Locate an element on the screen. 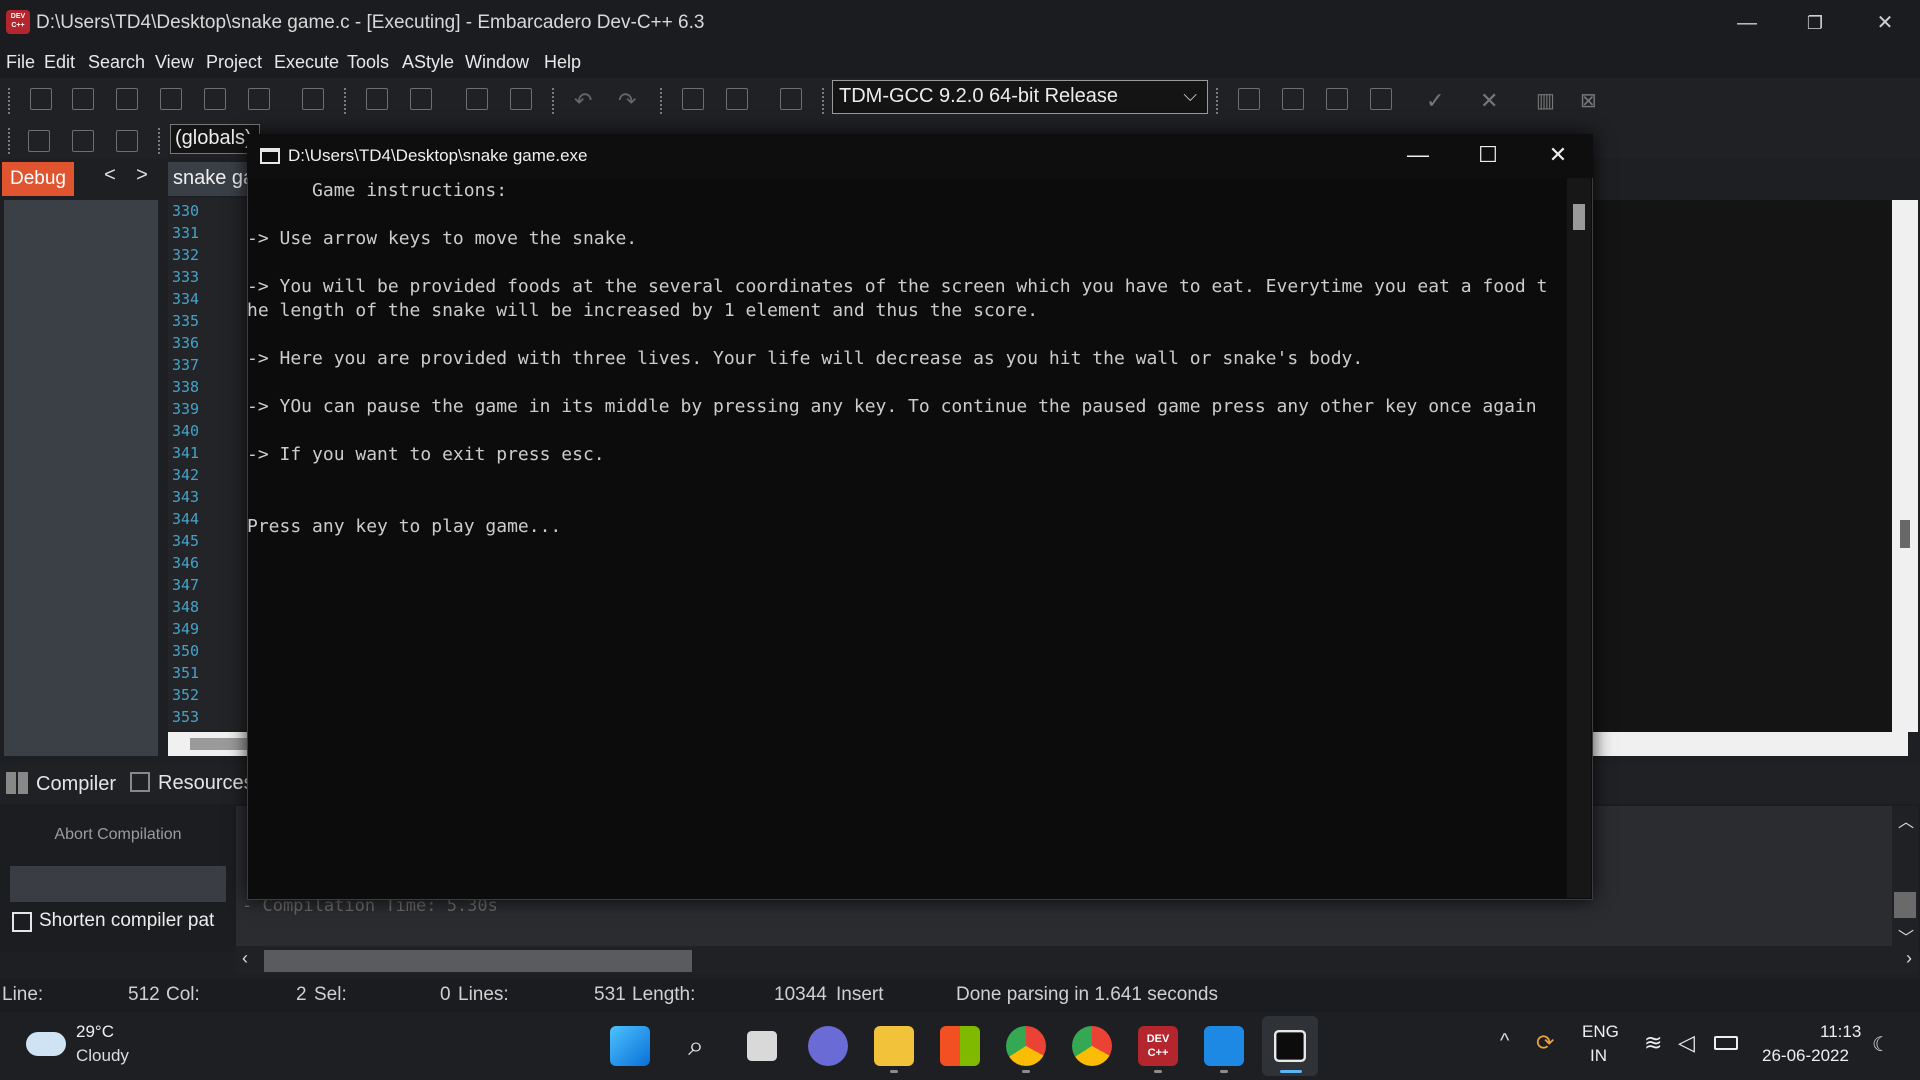 Image resolution: width=1920 pixels, height=1080 pixels. scroll-down-icon: ﹀ is located at coordinates (1906, 936).